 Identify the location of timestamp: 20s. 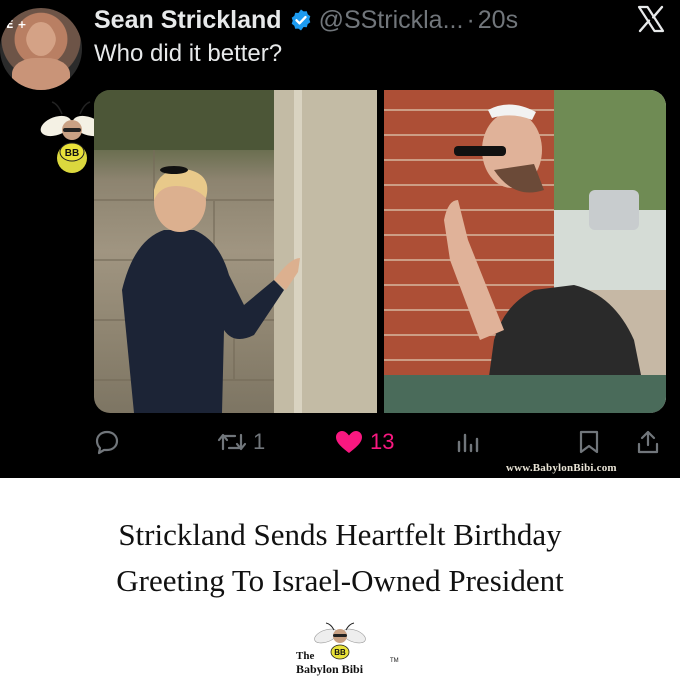
(498, 20).